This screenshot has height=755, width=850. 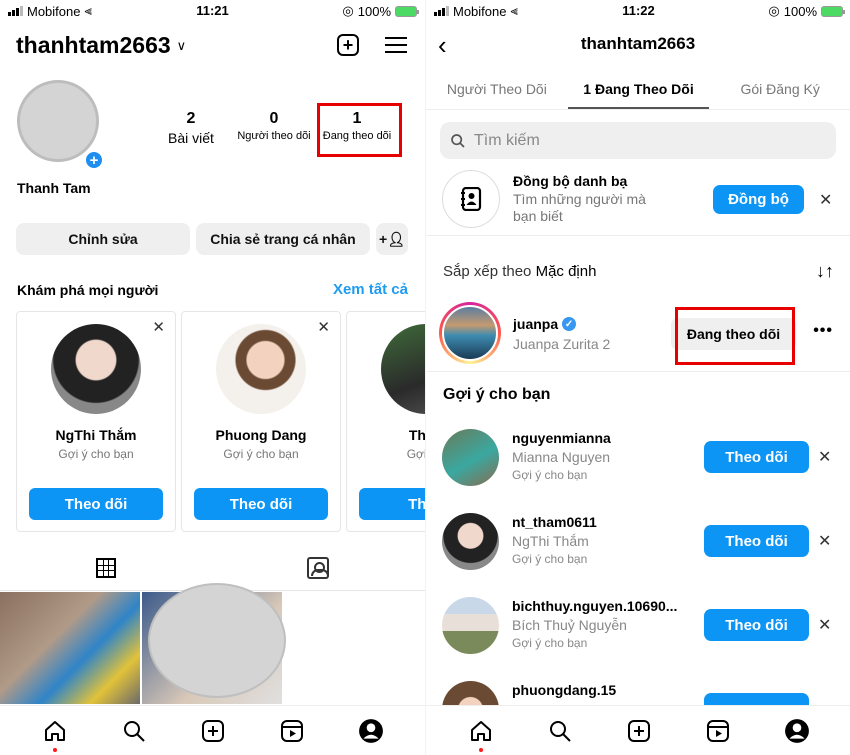 What do you see at coordinates (88, 290) in the screenshot?
I see `discover-title: Khám phá mọi người` at bounding box center [88, 290].